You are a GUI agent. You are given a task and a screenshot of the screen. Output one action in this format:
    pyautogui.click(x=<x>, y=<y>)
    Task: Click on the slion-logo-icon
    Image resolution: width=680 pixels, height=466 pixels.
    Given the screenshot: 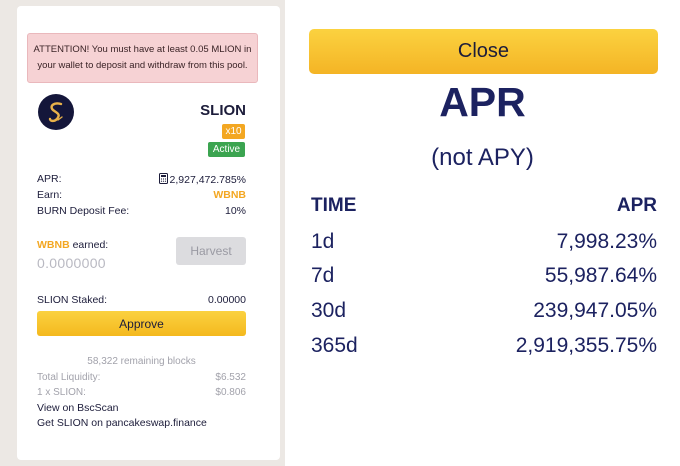 What is the action you would take?
    pyautogui.click(x=56, y=112)
    